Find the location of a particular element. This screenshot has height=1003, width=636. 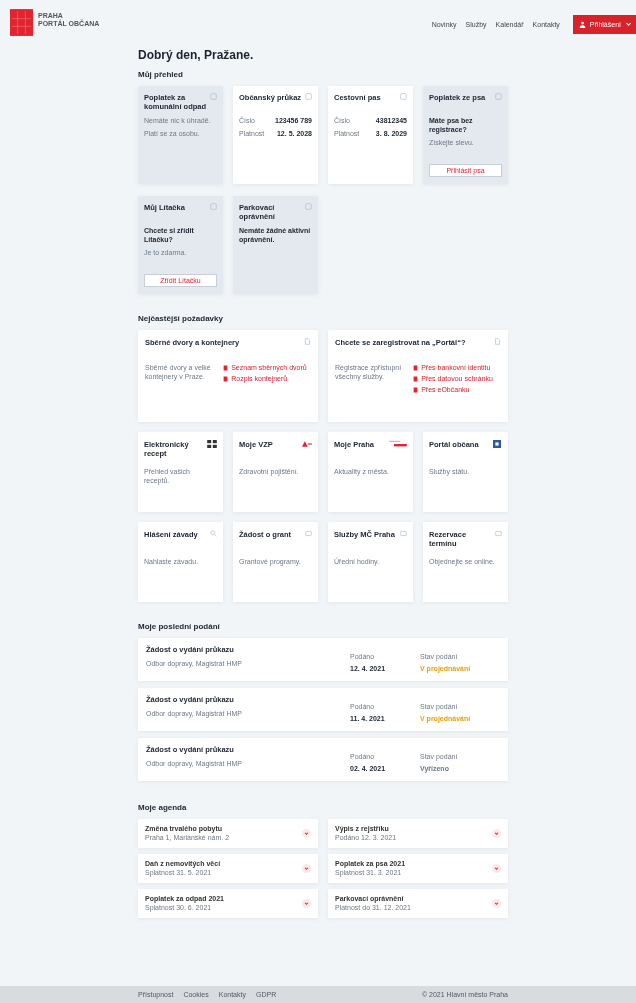

search-icon is located at coordinates (213, 533).